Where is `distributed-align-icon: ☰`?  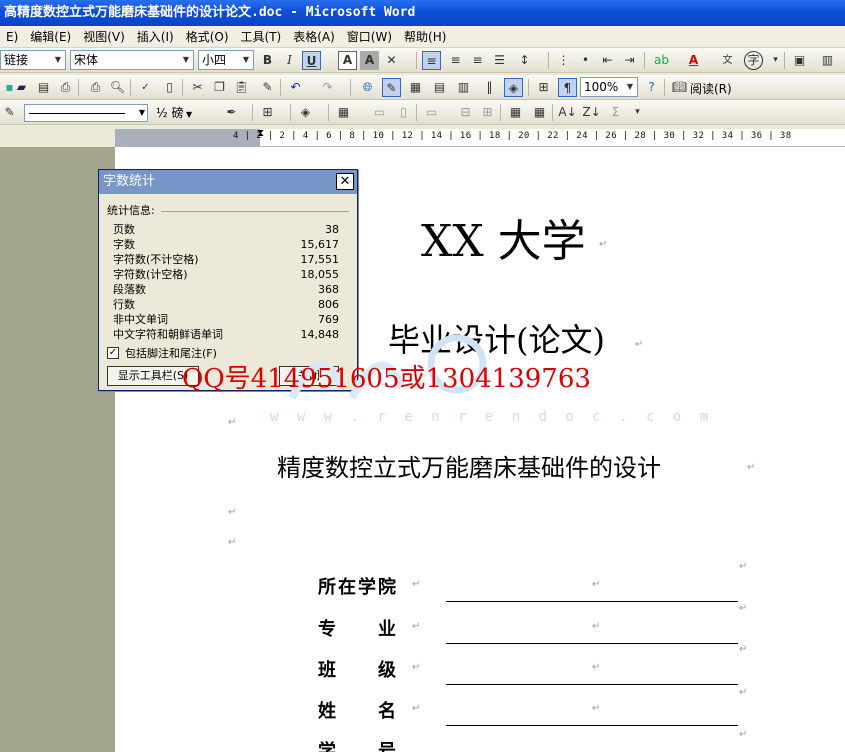 distributed-align-icon: ☰ is located at coordinates (499, 60).